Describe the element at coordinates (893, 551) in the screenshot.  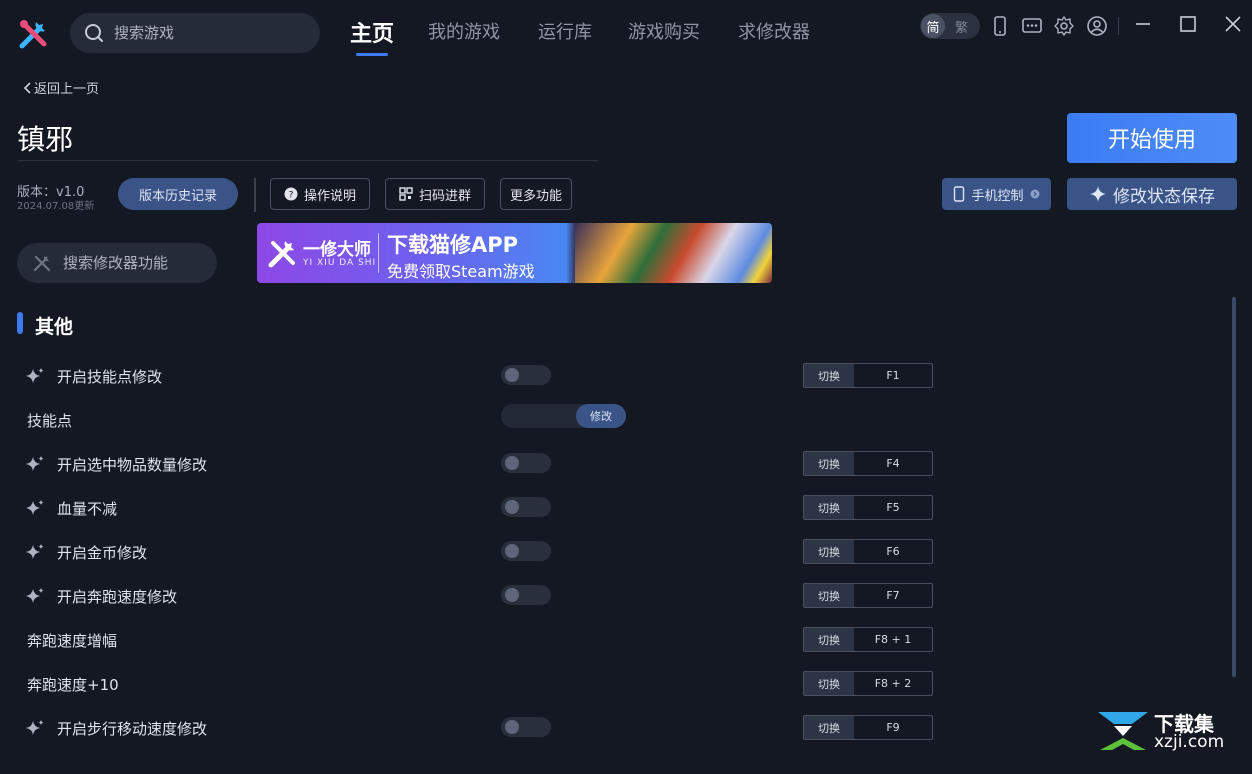
I see `hotkey-key: F6` at that location.